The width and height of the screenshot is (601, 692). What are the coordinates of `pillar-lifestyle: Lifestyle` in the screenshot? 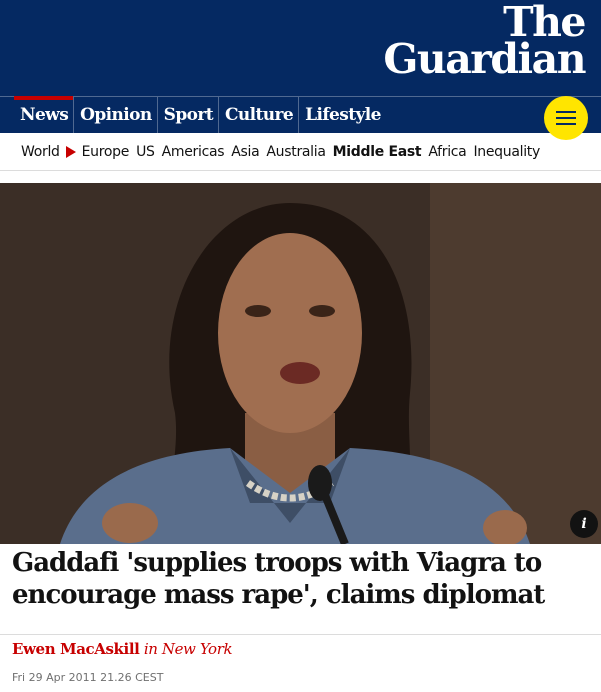 It's located at (342, 115).